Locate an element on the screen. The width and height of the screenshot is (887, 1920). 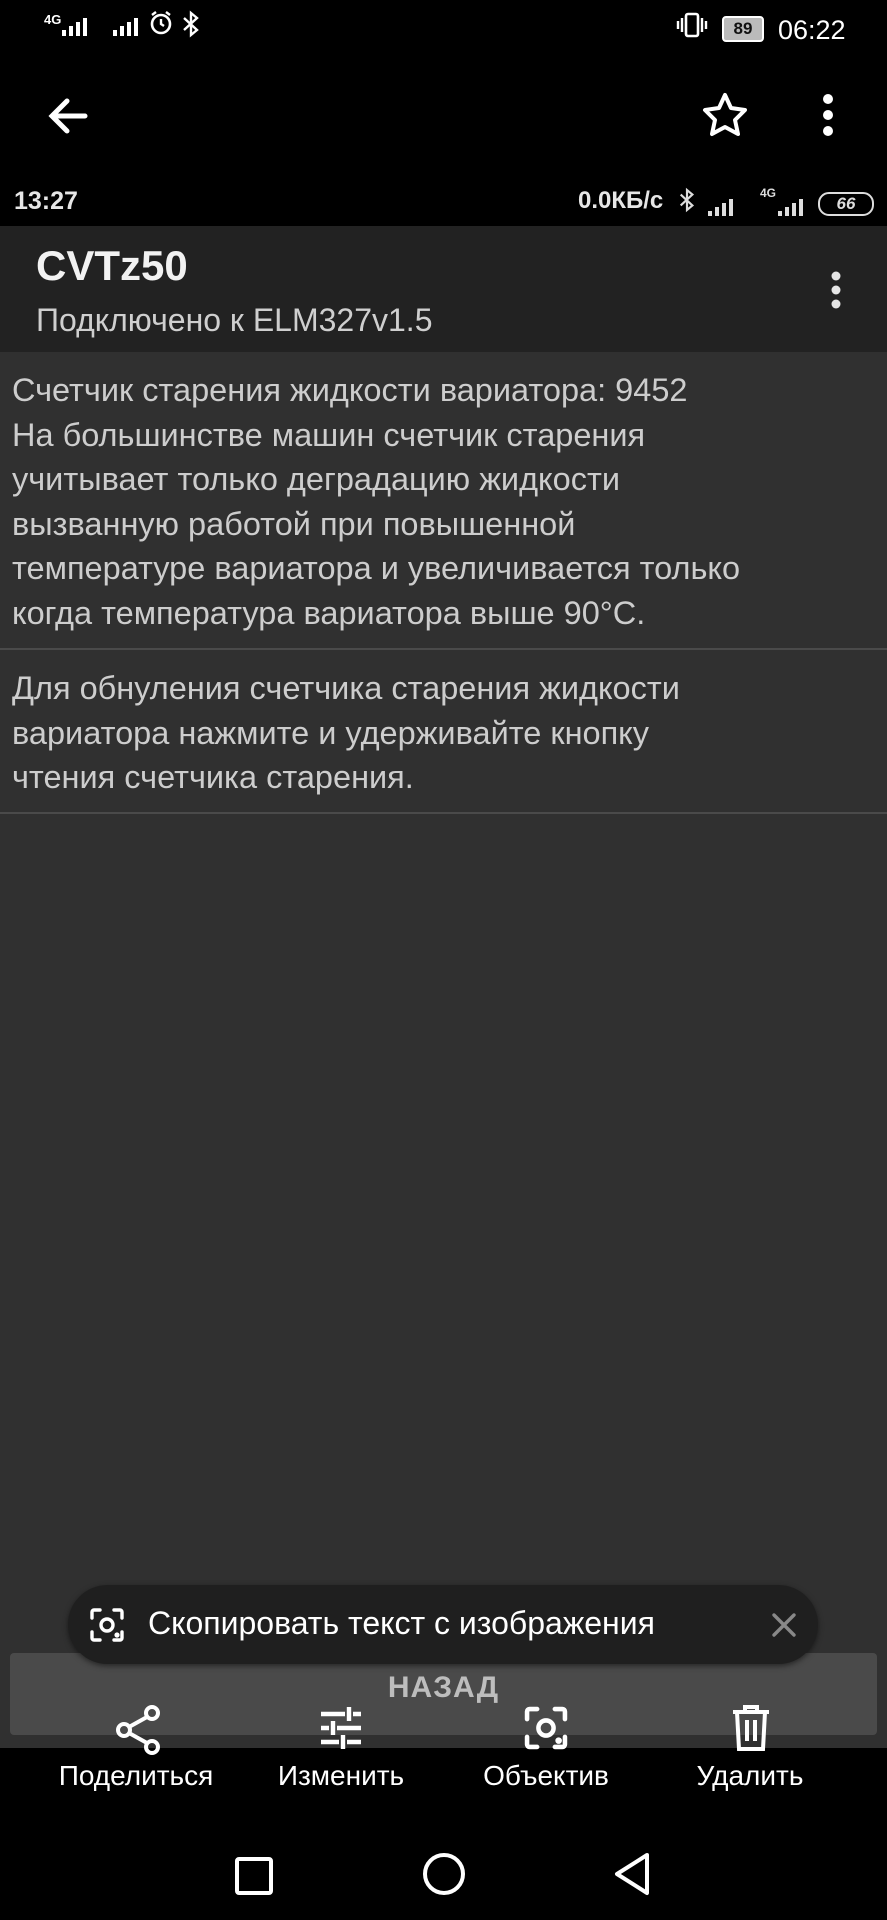
app-menu-button is located at coordinates (836, 290).